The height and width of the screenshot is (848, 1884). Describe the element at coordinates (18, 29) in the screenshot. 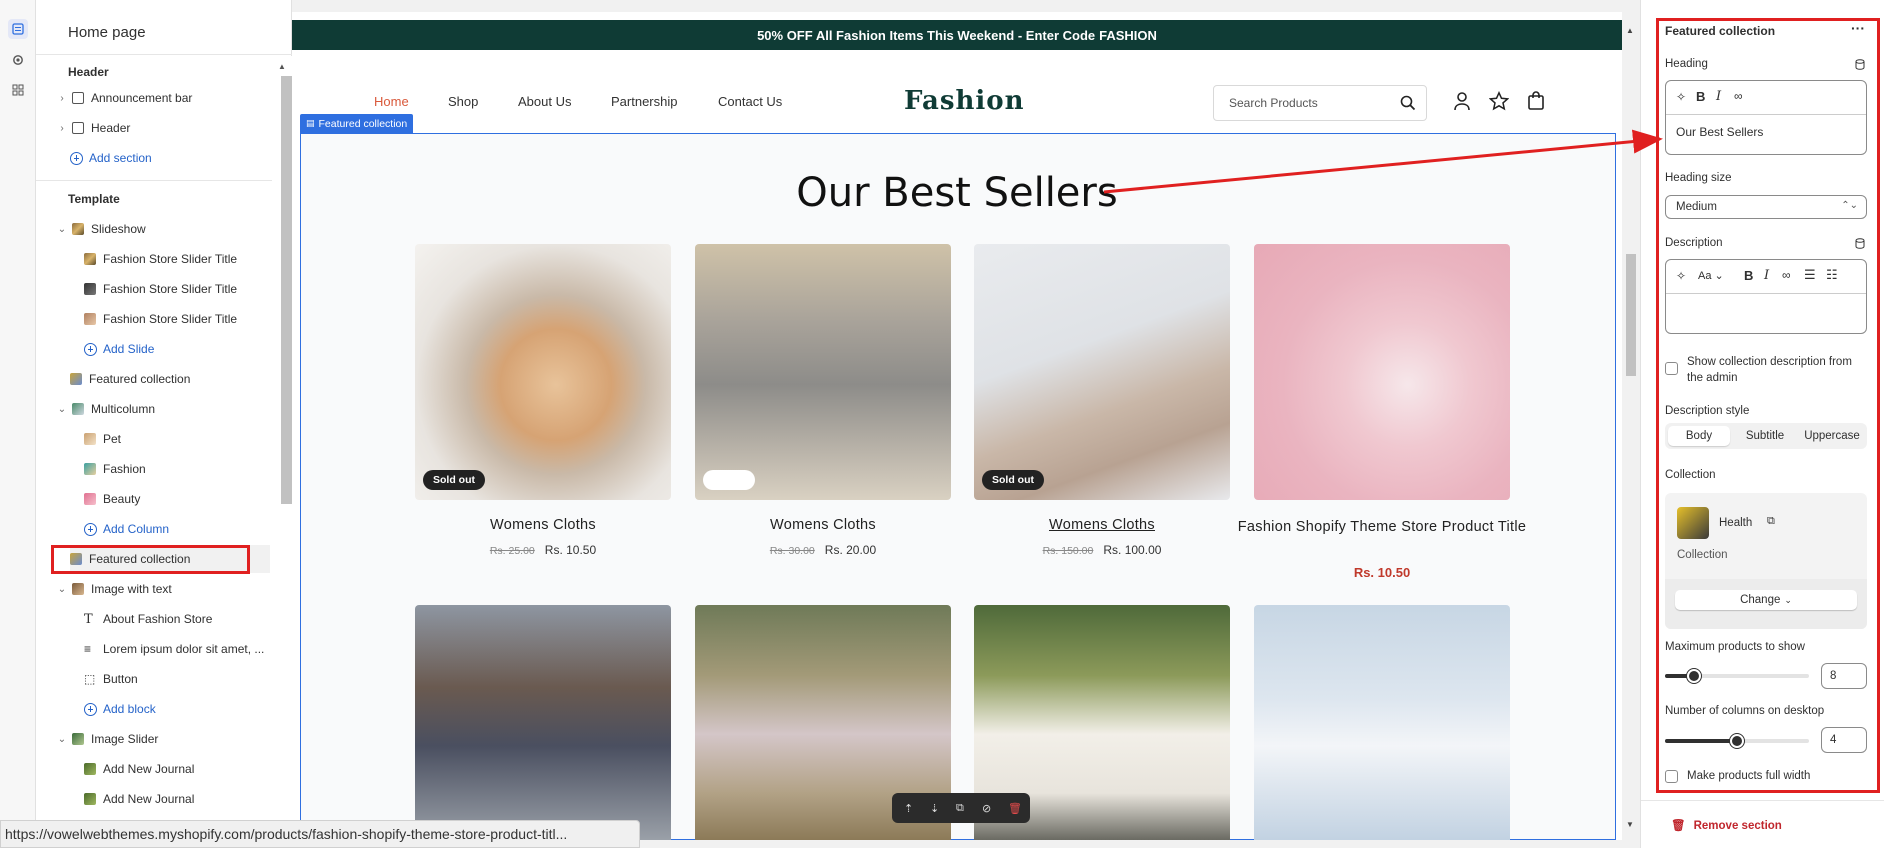

I see `sections-icon` at that location.